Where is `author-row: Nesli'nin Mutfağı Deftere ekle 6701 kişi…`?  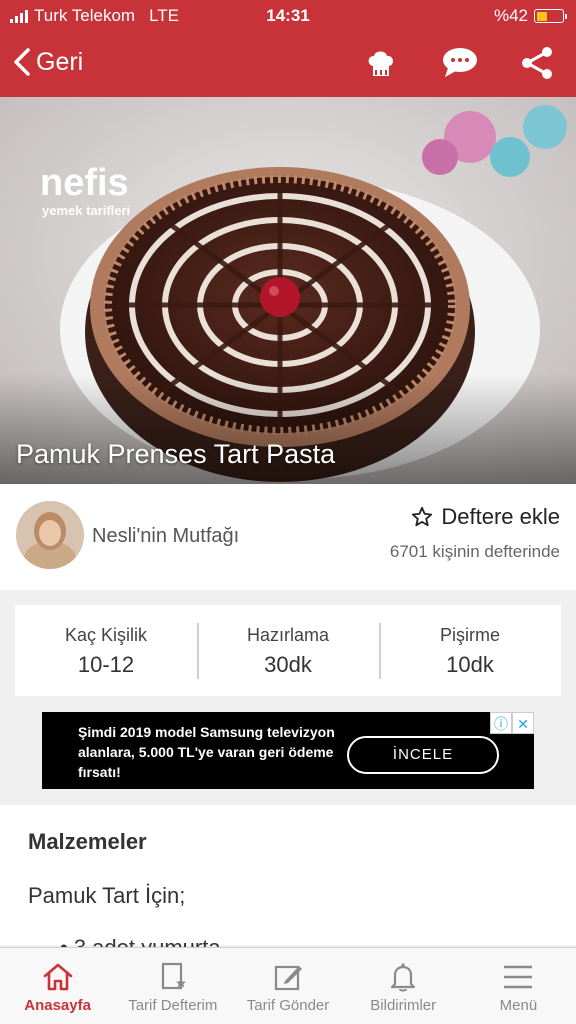 author-row: Nesli'nin Mutfağı Deftere ekle 6701 kişi… is located at coordinates (288, 537).